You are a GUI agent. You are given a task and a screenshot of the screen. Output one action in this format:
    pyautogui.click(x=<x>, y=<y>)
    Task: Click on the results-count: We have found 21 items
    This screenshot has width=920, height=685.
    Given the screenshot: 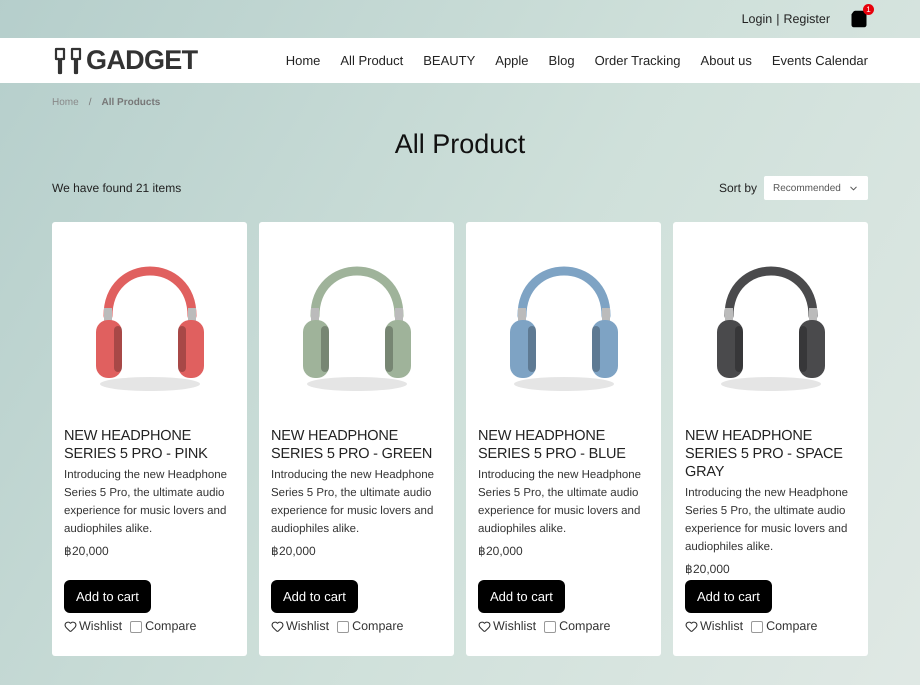 What is the action you would take?
    pyautogui.click(x=117, y=188)
    